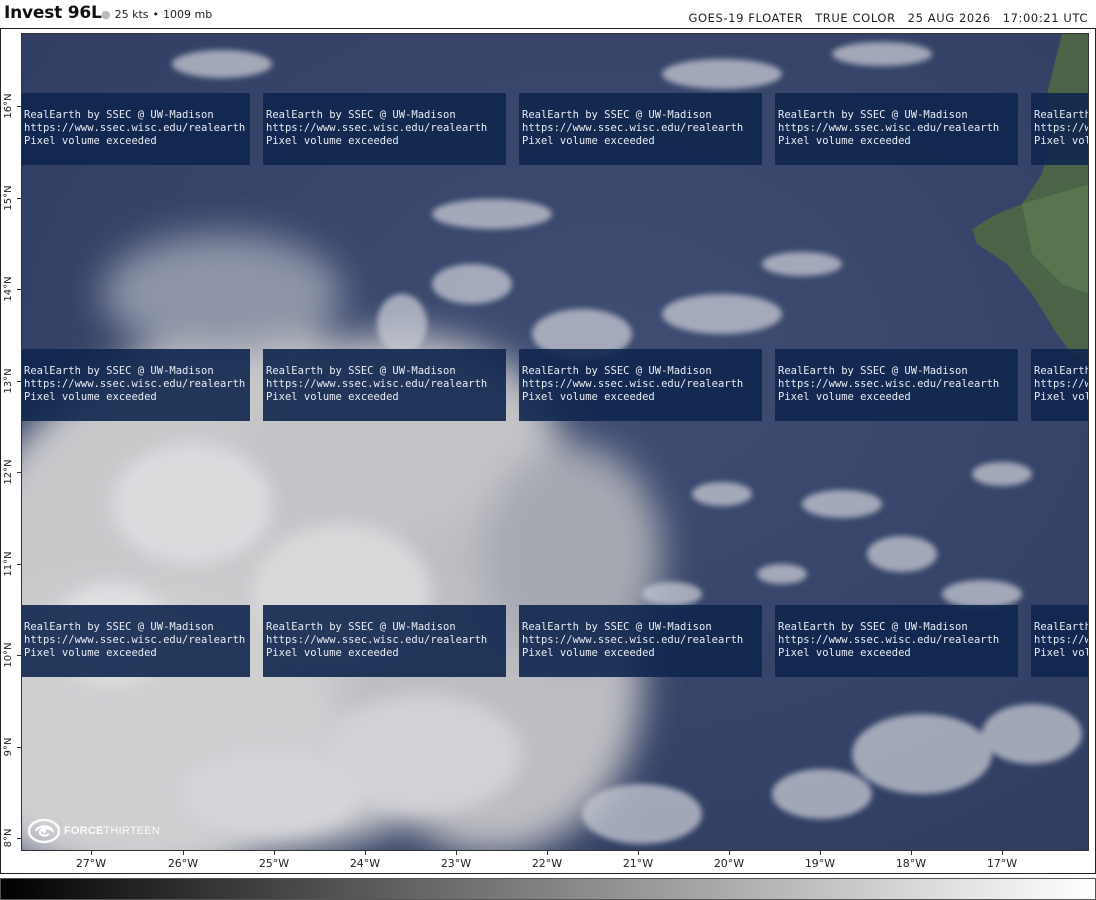 This screenshot has width=1096, height=900. Describe the element at coordinates (183, 863) in the screenshot. I see `lon-label: 26°W` at that location.